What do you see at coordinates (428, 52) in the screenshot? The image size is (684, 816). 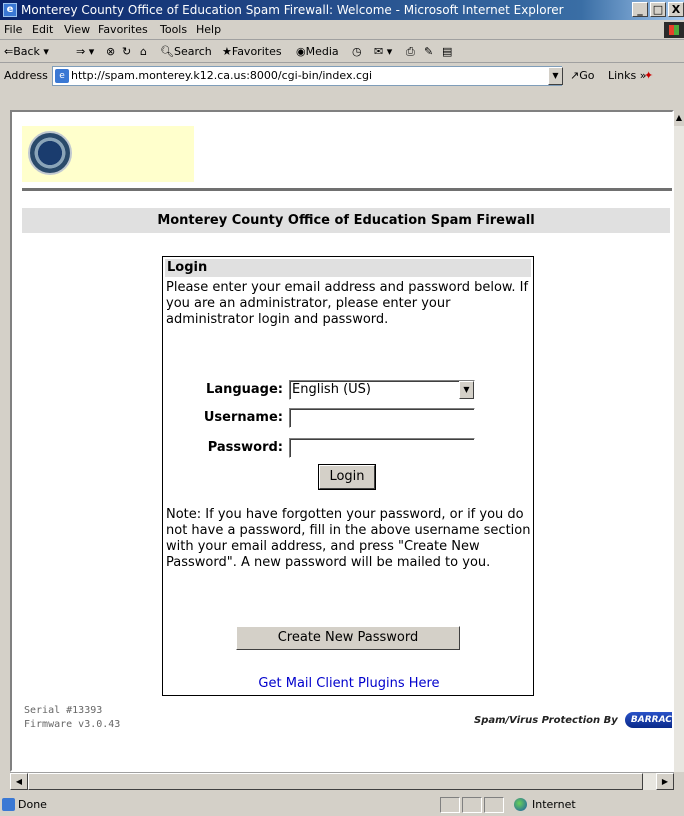 I see `edit-icon: ✎` at bounding box center [428, 52].